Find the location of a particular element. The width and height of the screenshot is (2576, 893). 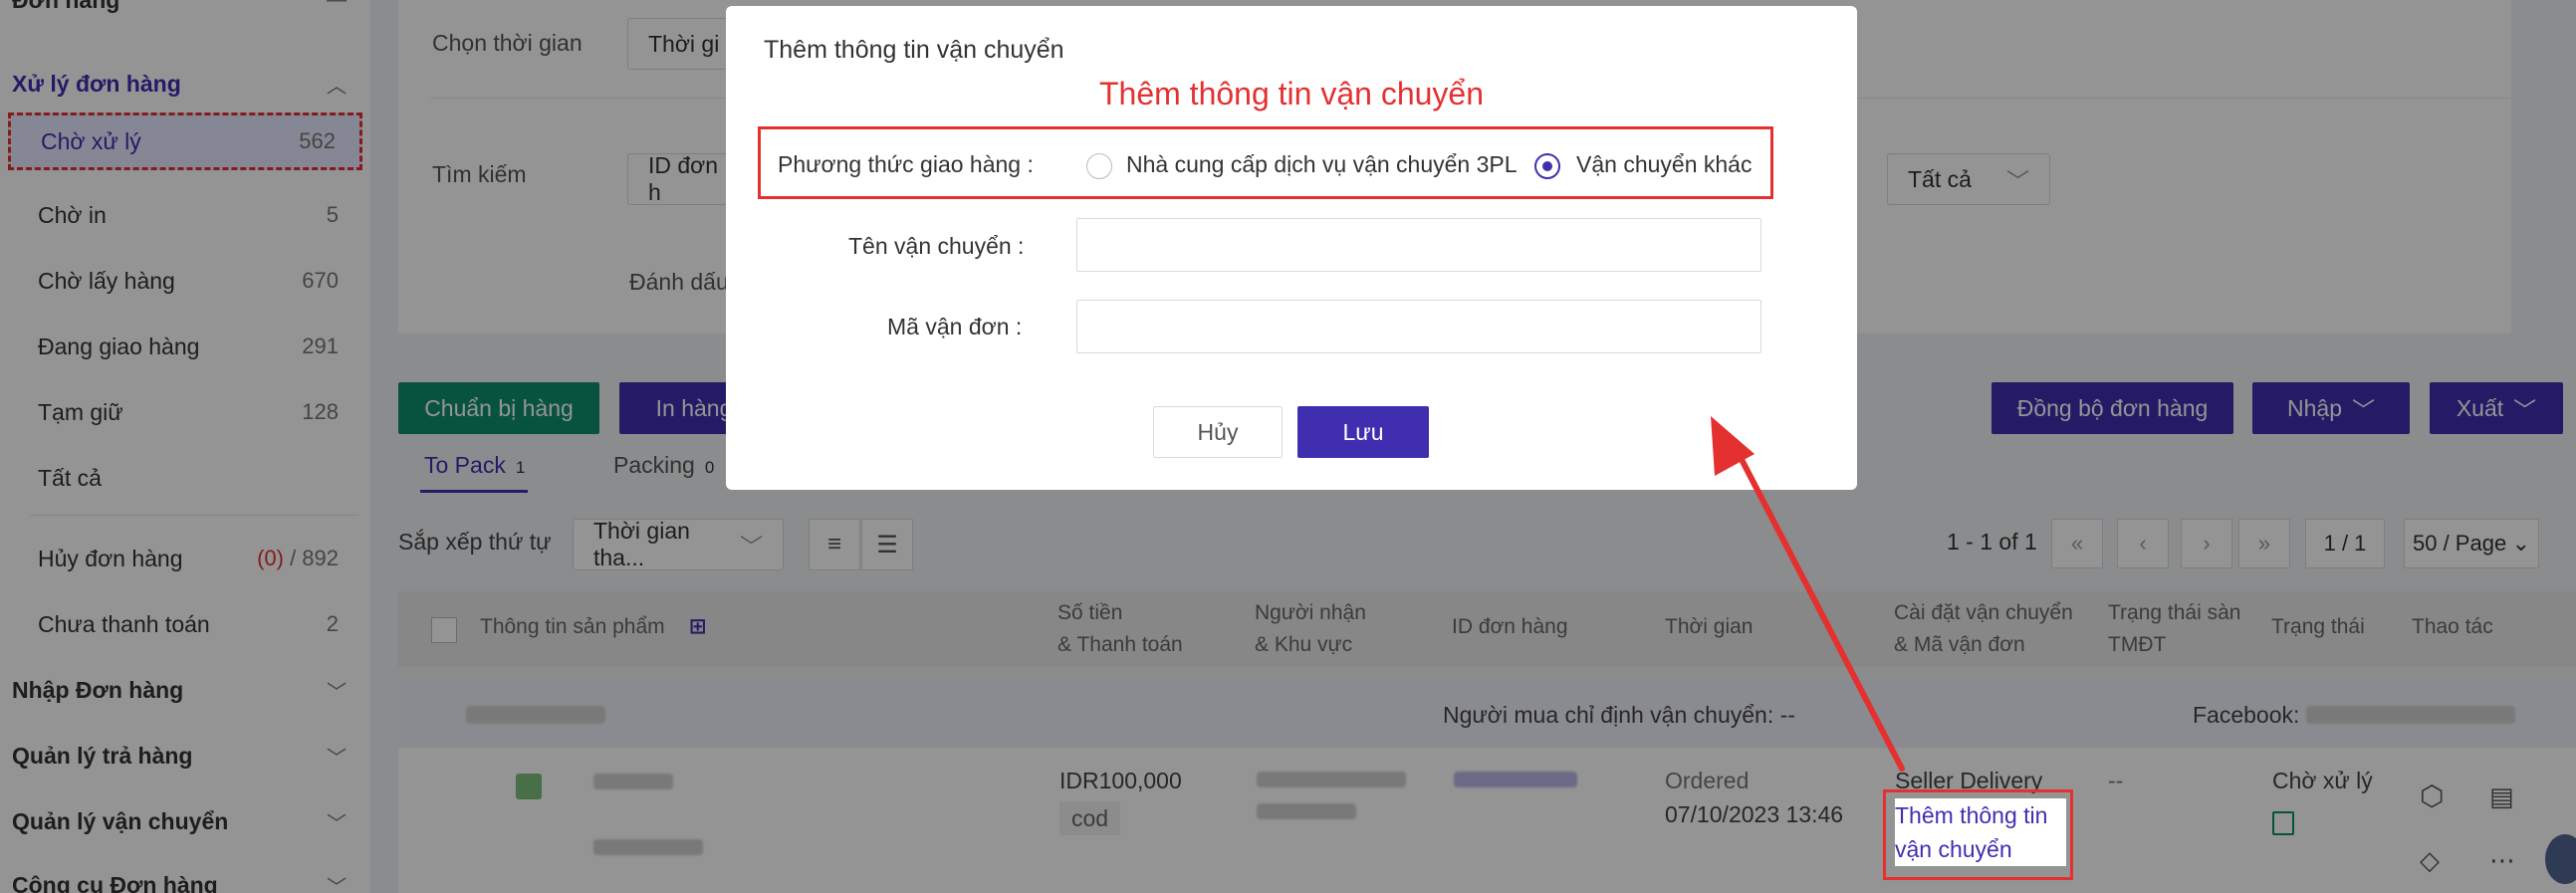

radio-3pl is located at coordinates (1099, 166).